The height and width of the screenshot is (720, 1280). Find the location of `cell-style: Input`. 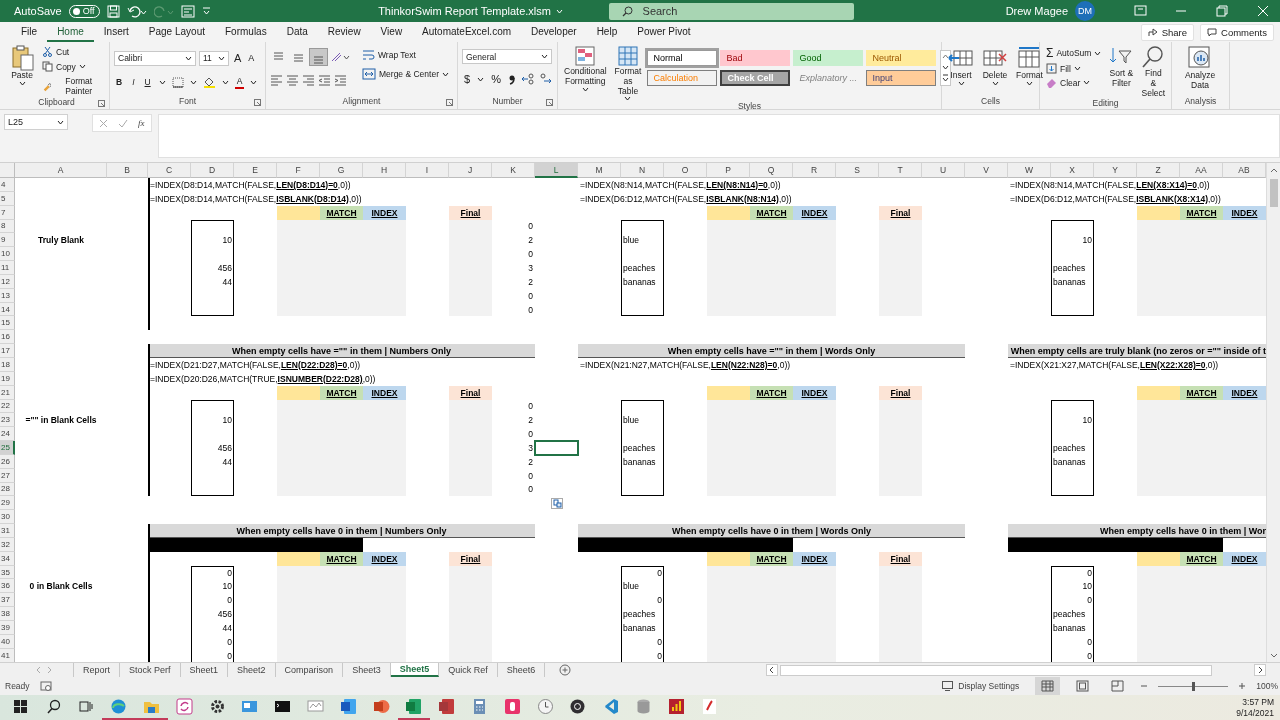

cell-style: Input is located at coordinates (901, 78).